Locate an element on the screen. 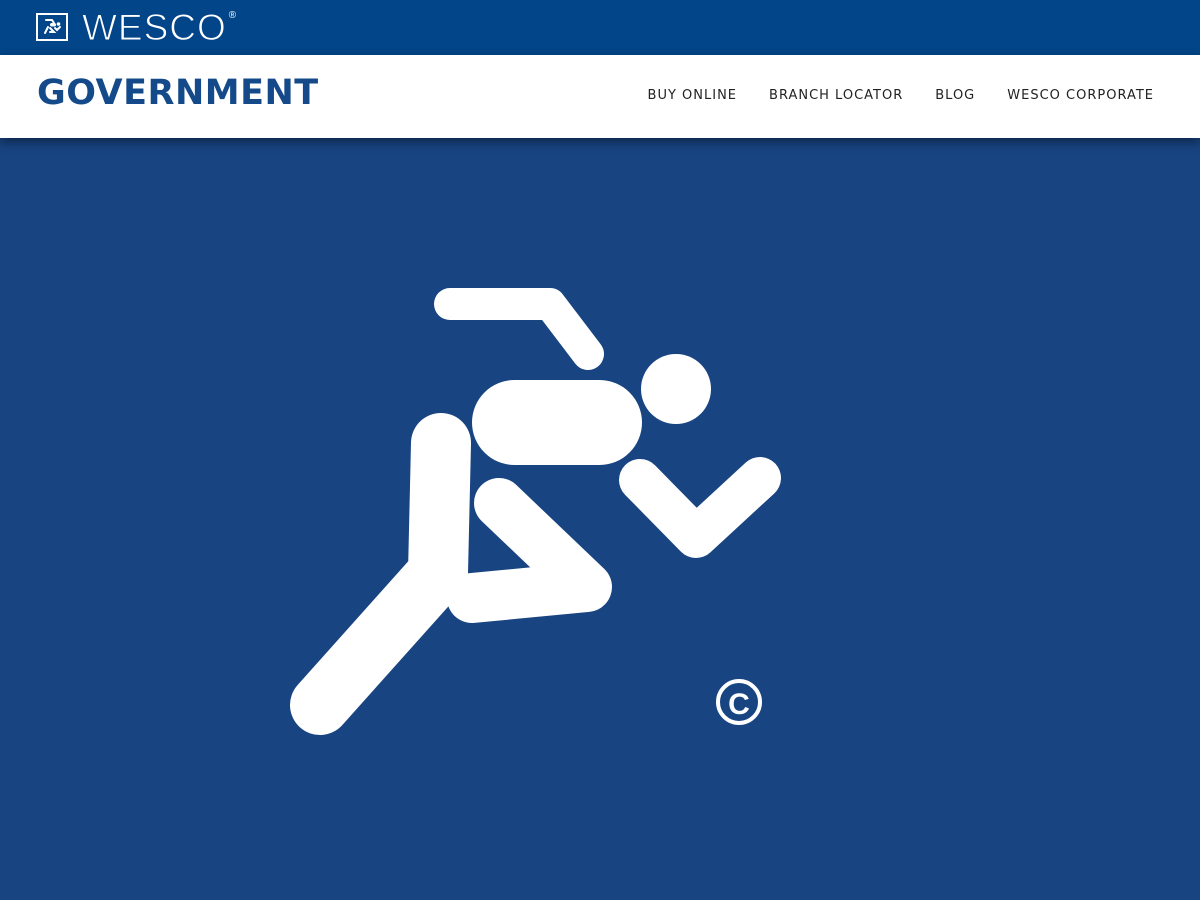 Image resolution: width=1200 pixels, height=900 pixels. site-title: GOVERNMENT is located at coordinates (178, 93).